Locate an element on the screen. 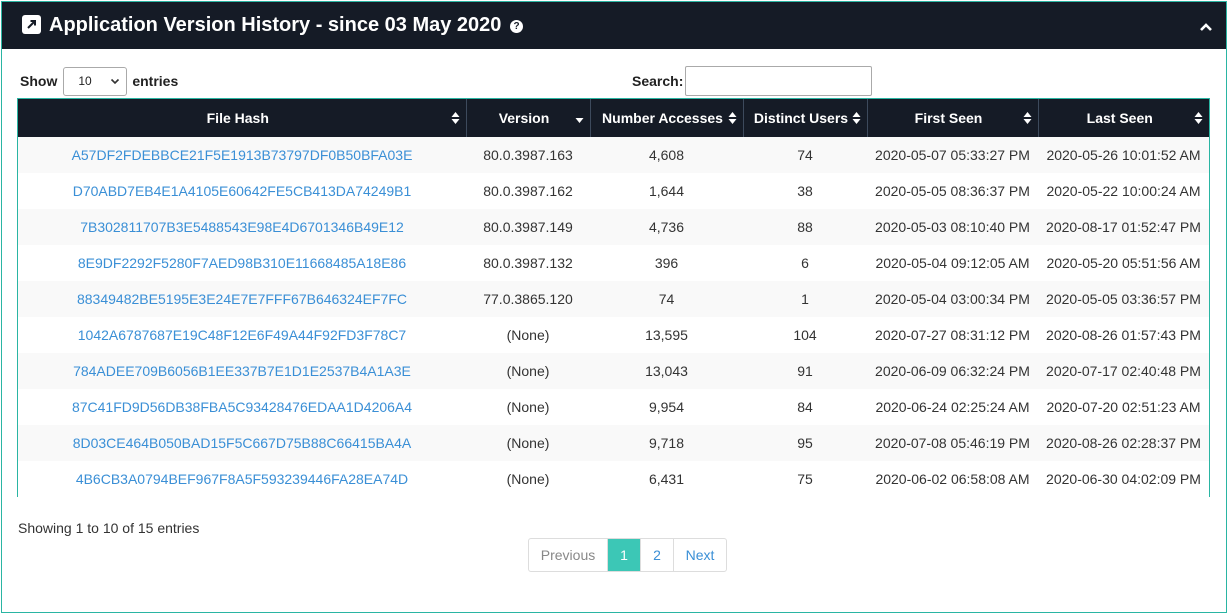 The image size is (1229, 615). first-seen-cell: 2020-06-24 02:25:24 AM is located at coordinates (952, 407).